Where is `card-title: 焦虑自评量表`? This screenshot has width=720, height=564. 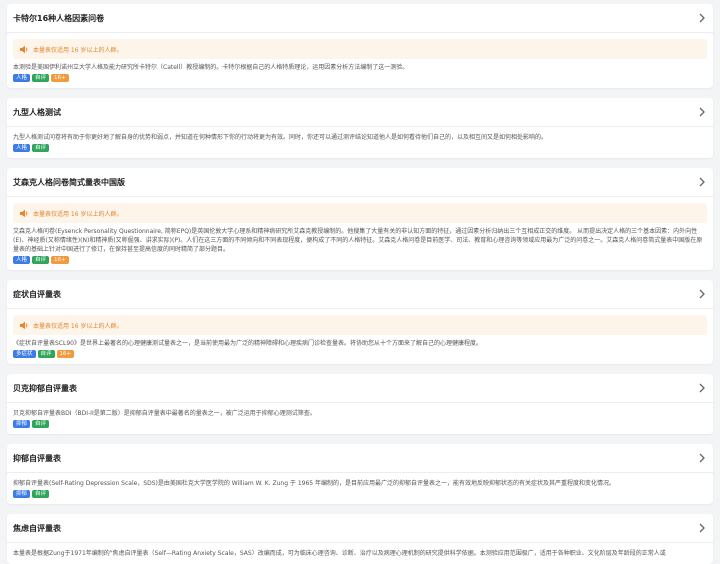 card-title: 焦虑自评量表 is located at coordinates (37, 528).